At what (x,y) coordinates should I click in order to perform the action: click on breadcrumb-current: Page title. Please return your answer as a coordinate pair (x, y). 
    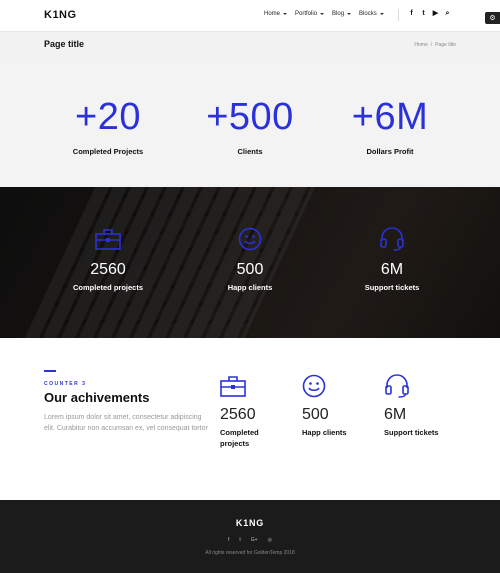
    Looking at the image, I should click on (445, 45).